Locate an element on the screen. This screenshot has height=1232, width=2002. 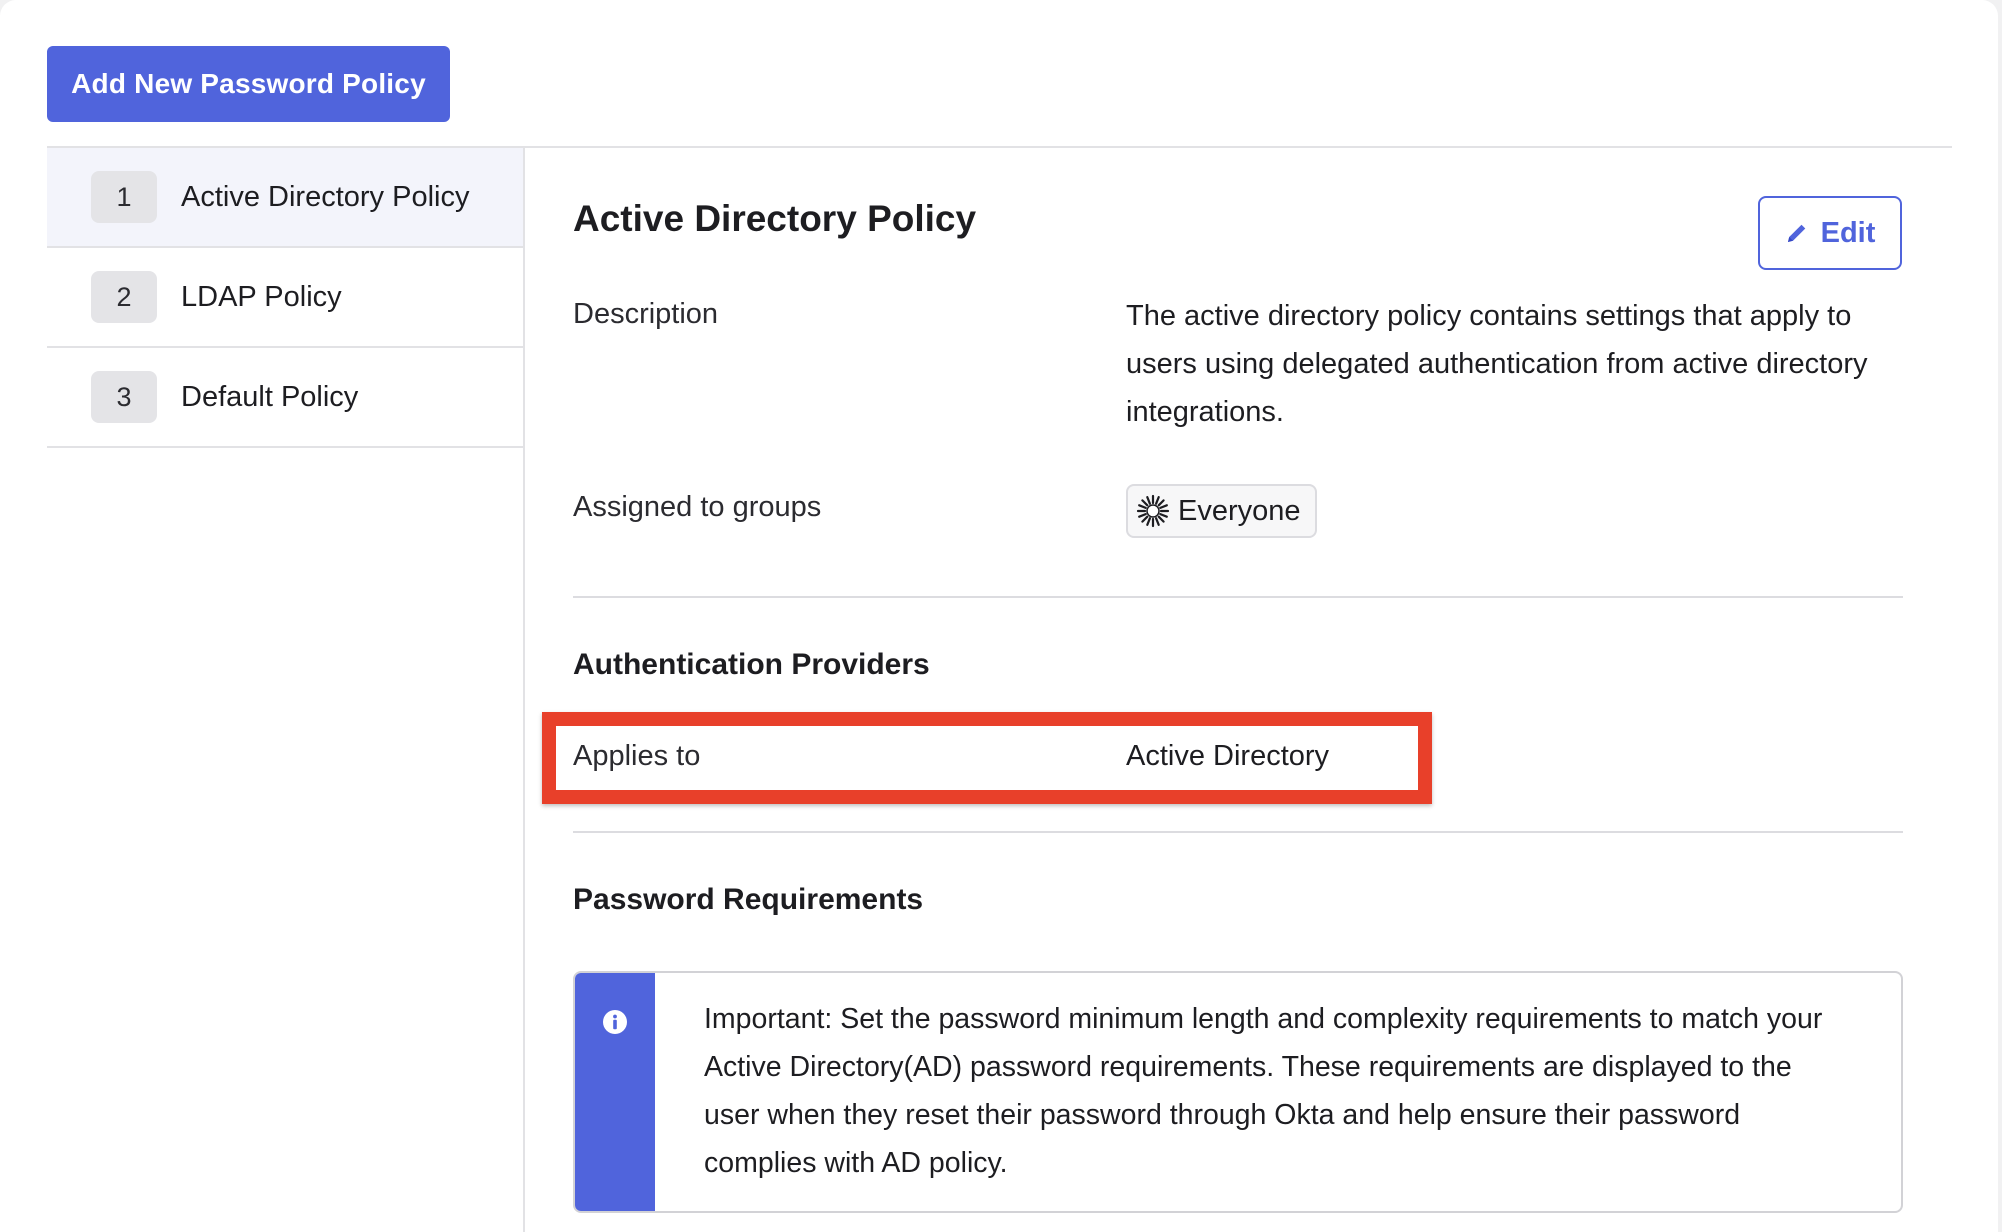
policy-priority-badge: 1 is located at coordinates (124, 197).